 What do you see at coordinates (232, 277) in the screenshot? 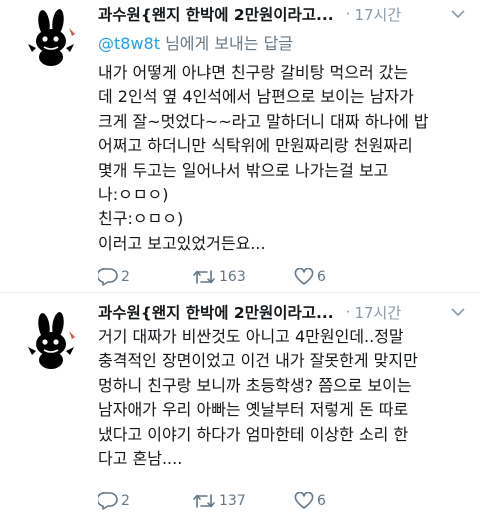
I see `retweet-count: 163` at bounding box center [232, 277].